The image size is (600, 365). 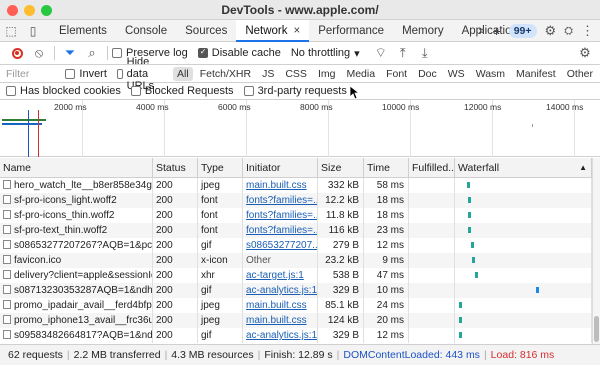 I want to click on network-settings-button: ⚙, so click(x=585, y=53).